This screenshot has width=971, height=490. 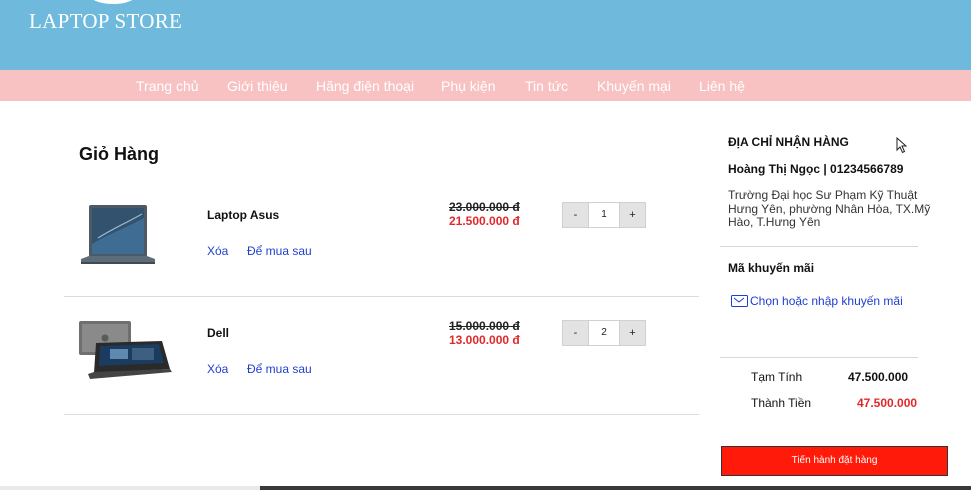 I want to click on mouse-cursor-icon, so click(x=901, y=145).